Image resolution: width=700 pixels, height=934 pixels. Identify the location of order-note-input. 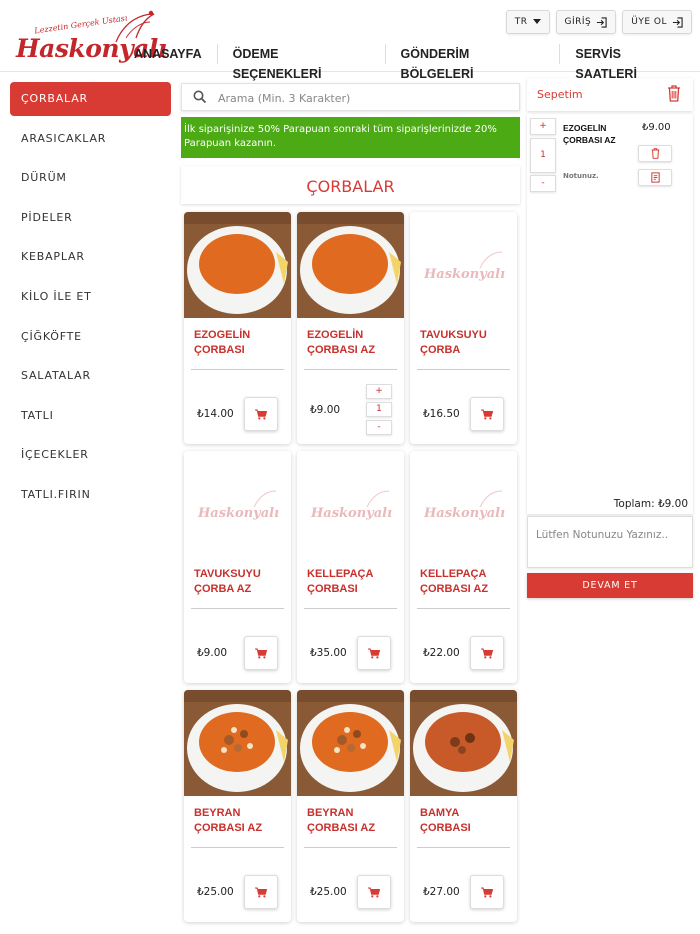
(610, 542).